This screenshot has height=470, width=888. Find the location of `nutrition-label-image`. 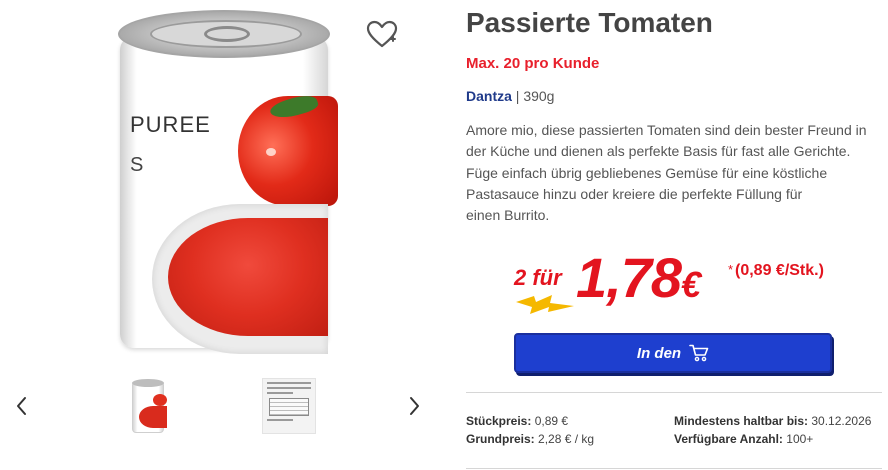

nutrition-label-image is located at coordinates (289, 406).